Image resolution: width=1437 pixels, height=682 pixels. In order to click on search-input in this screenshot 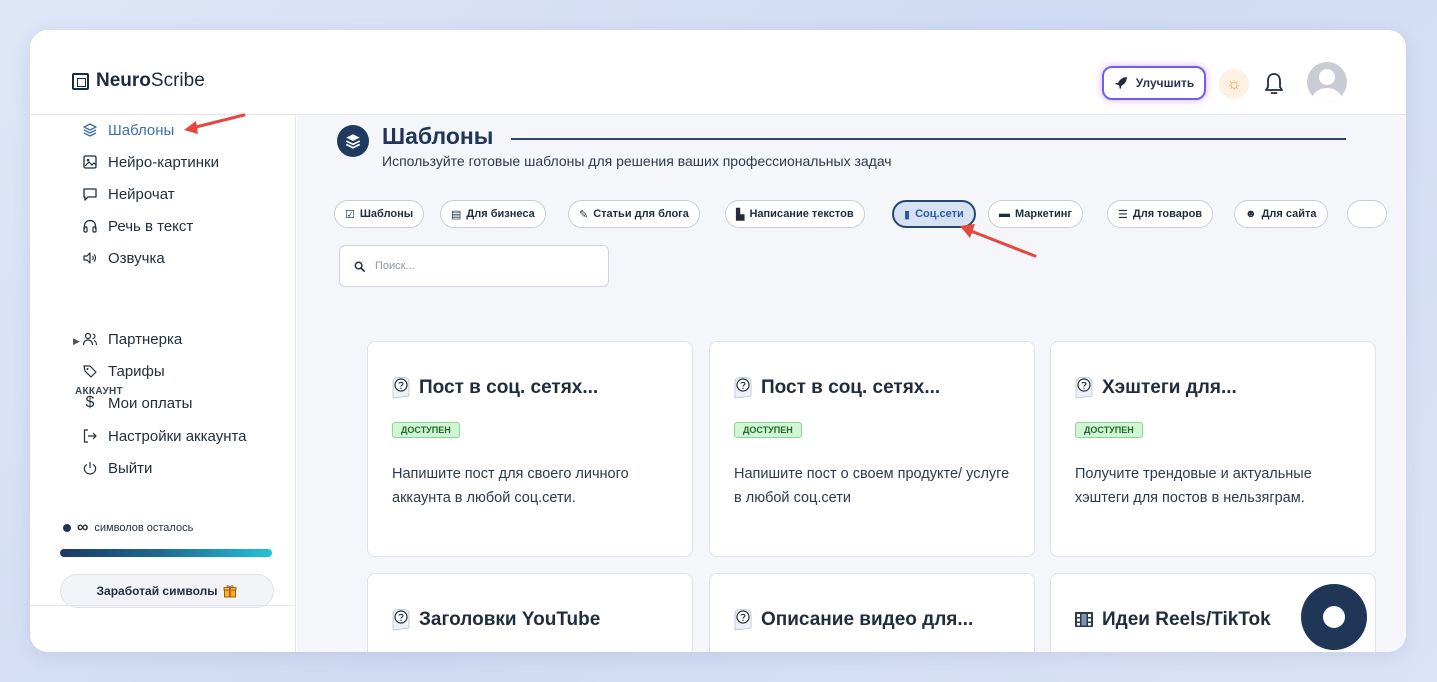, I will do `click(485, 266)`.